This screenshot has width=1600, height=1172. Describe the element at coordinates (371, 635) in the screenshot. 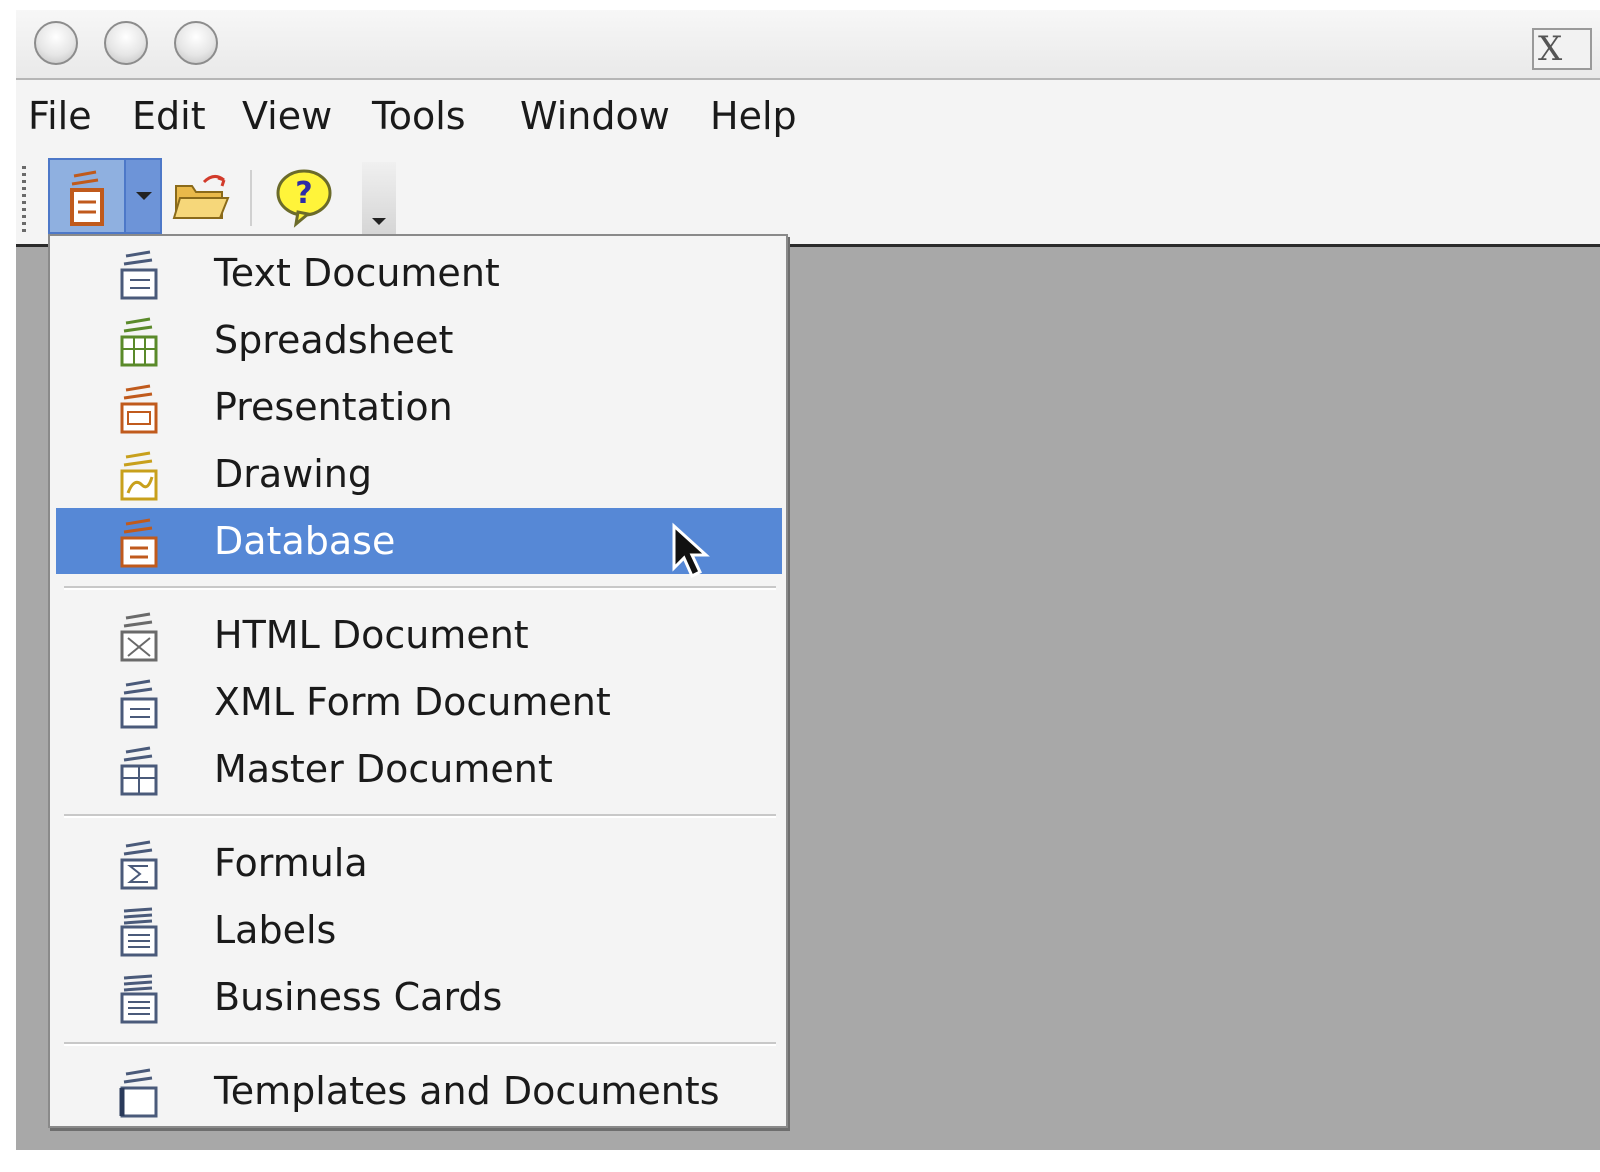

I see `menu-item-label: HTML Document` at that location.